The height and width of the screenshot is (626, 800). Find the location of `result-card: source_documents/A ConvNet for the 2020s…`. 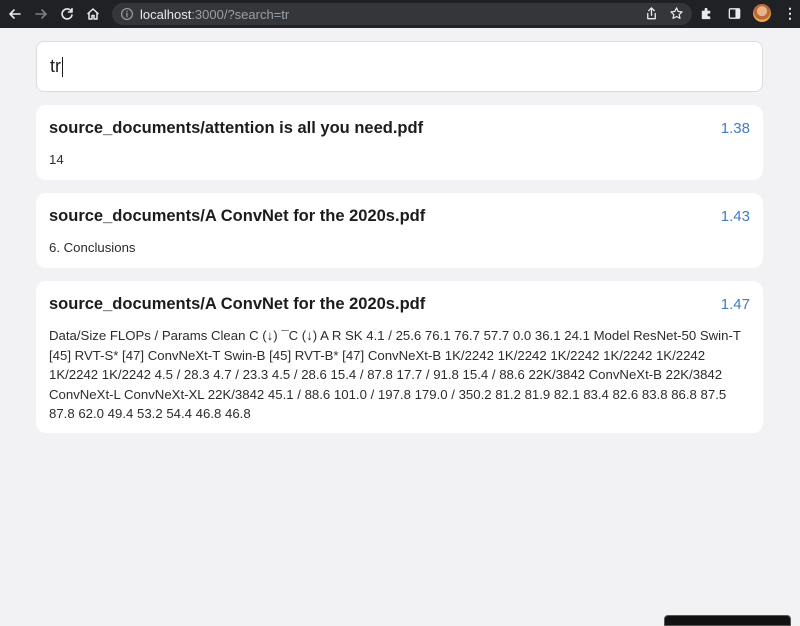

result-card: source_documents/A ConvNet for the 2020s… is located at coordinates (399, 230).